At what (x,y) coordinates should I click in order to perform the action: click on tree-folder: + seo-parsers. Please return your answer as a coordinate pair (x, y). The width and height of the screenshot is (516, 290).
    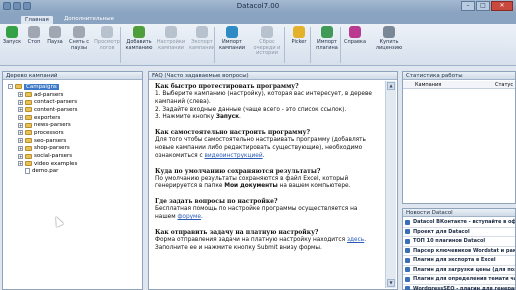
    Looking at the image, I should click on (43, 141).